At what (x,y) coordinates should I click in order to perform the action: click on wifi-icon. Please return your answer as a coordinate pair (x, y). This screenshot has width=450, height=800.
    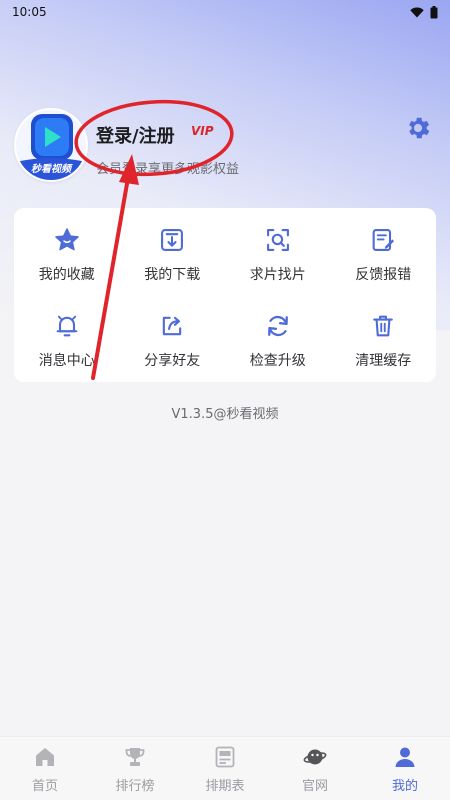
    Looking at the image, I should click on (417, 12).